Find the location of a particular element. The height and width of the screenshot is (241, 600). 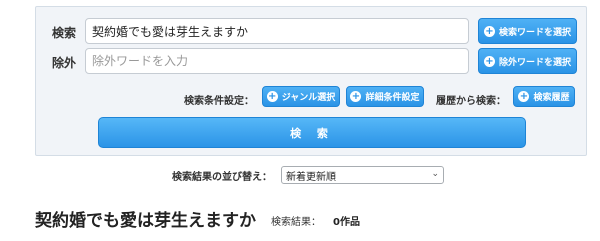

search-submit-label: 検 索 is located at coordinates (312, 133).